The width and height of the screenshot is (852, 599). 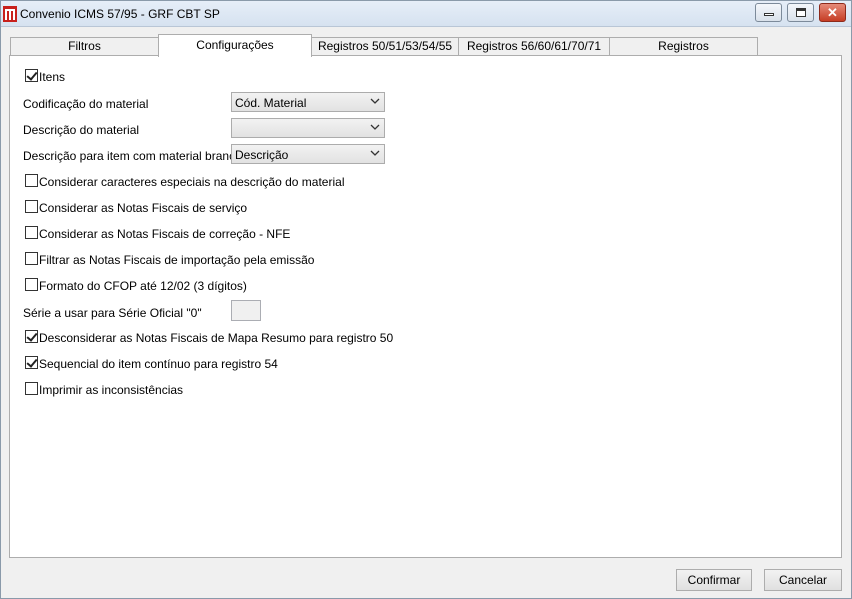 I want to click on sequencial-item-checkbox, so click(x=31, y=362).